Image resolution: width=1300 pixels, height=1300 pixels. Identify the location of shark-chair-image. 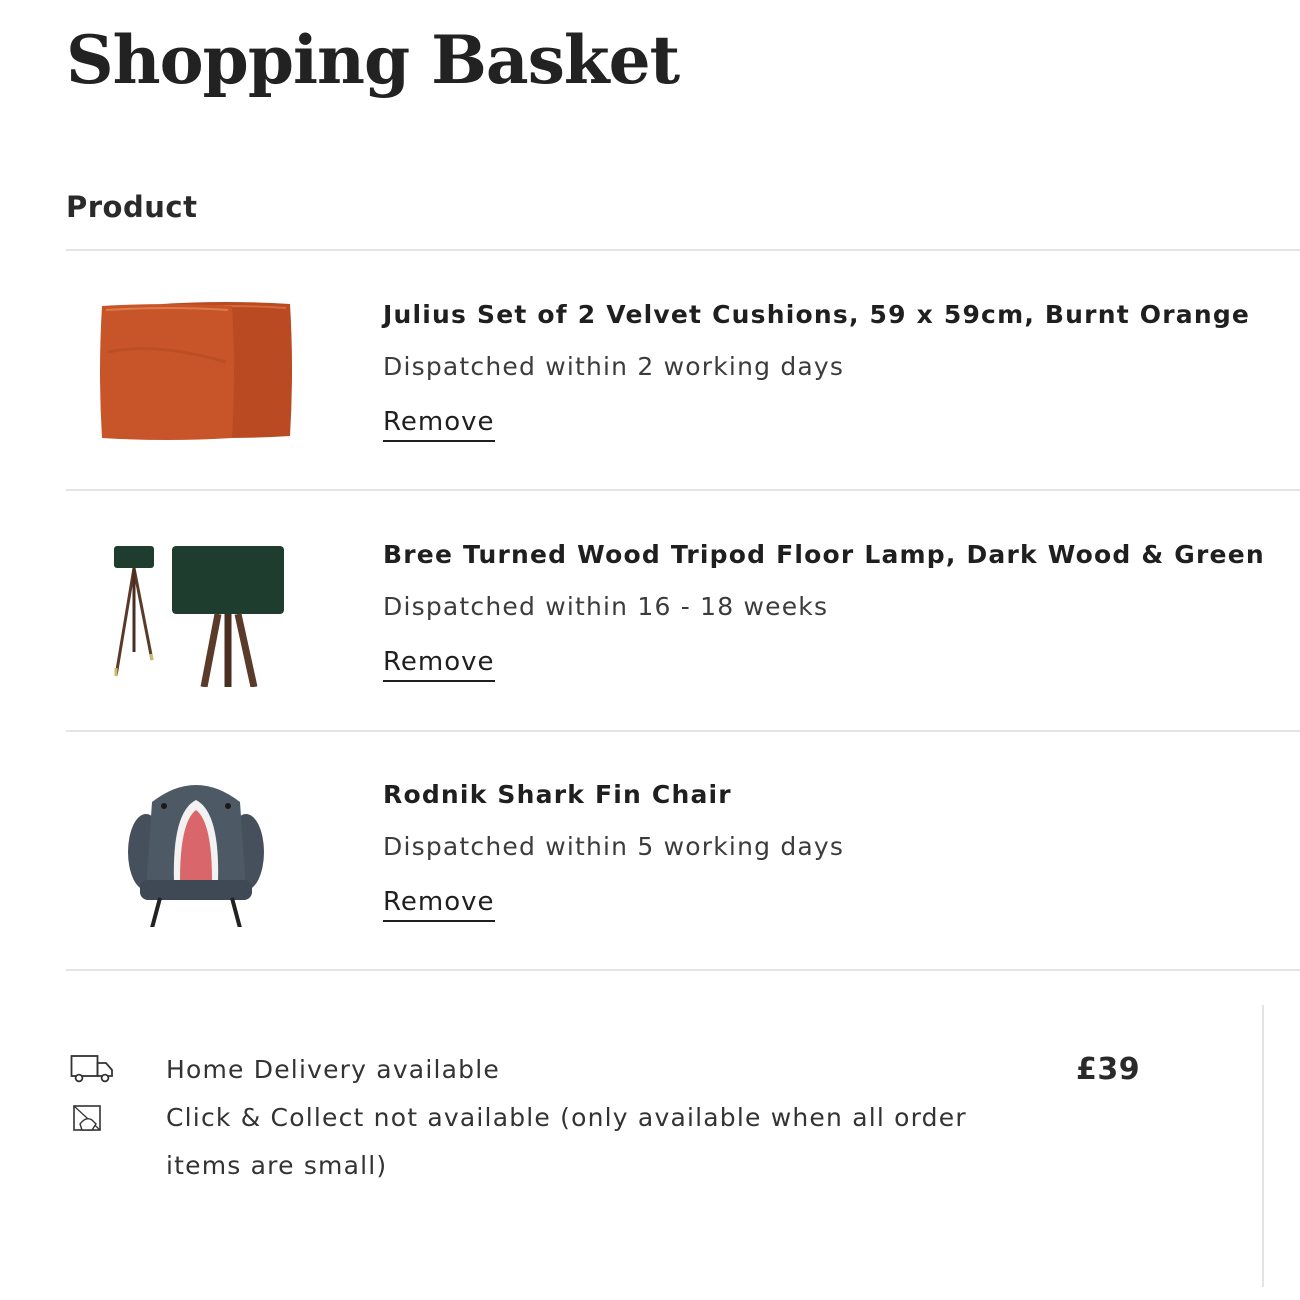
(196, 849).